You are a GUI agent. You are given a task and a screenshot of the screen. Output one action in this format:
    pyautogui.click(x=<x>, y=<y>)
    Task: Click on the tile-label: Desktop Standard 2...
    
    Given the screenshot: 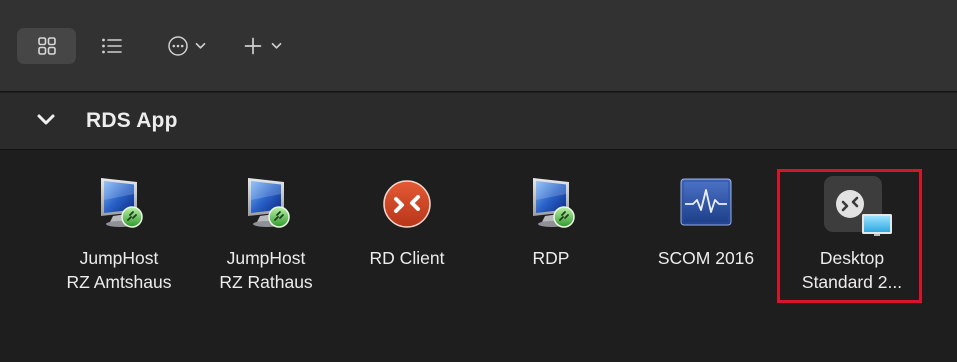 What is the action you would take?
    pyautogui.click(x=852, y=270)
    